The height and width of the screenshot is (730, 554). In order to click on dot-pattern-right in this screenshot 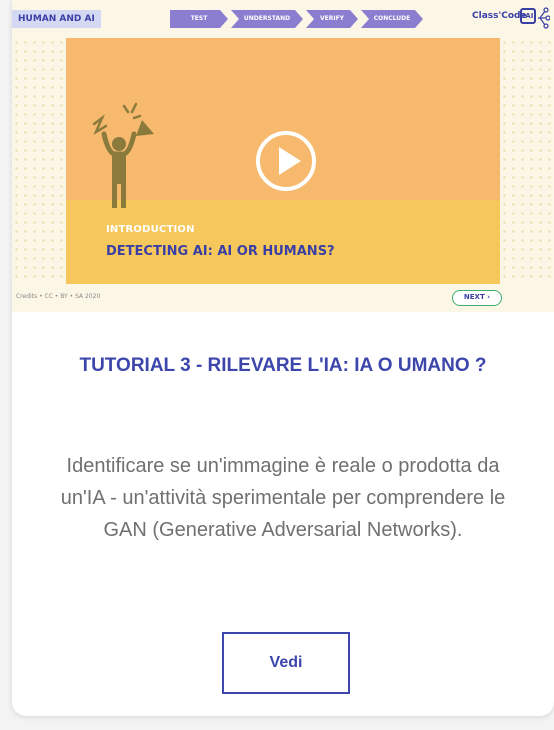, I will do `click(527, 161)`.